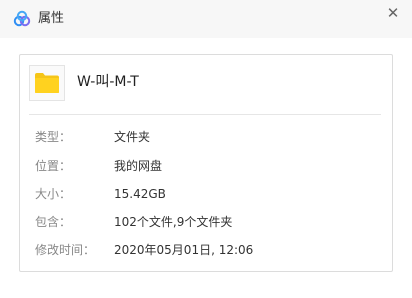  I want to click on property-label: 位置：, so click(53, 166).